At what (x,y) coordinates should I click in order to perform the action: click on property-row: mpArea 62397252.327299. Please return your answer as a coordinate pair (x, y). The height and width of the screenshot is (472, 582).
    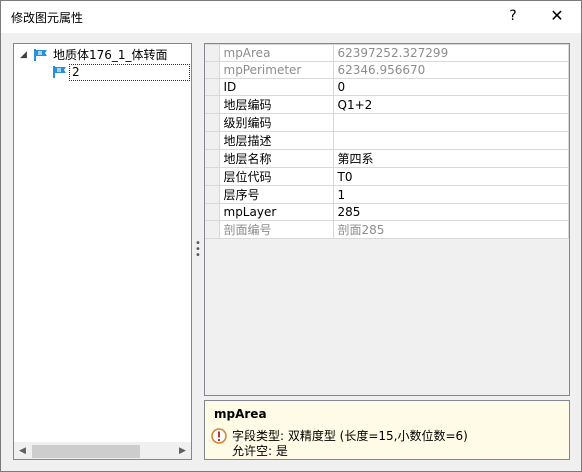
    Looking at the image, I should click on (387, 53).